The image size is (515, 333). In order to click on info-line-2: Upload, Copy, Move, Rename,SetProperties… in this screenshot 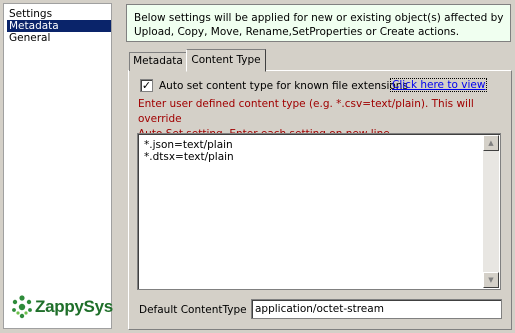, I will do `click(297, 32)`.